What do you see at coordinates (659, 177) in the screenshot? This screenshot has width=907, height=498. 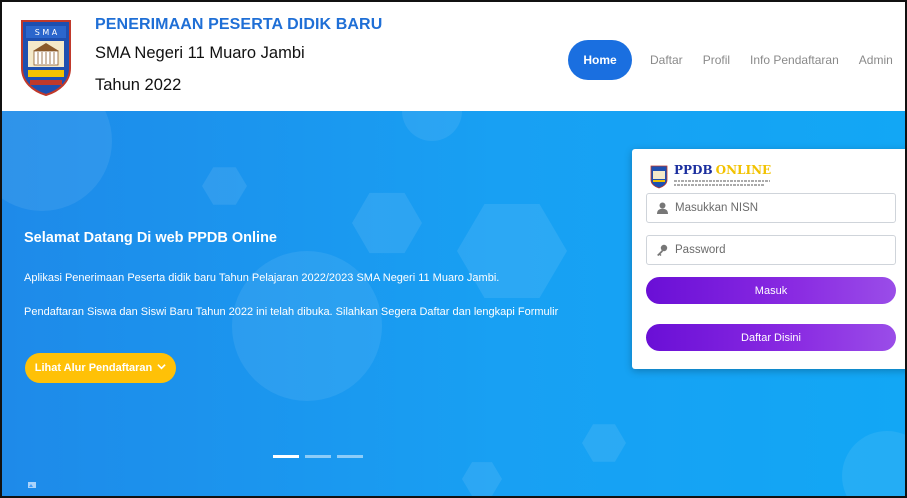 I see `school-crest-icon` at bounding box center [659, 177].